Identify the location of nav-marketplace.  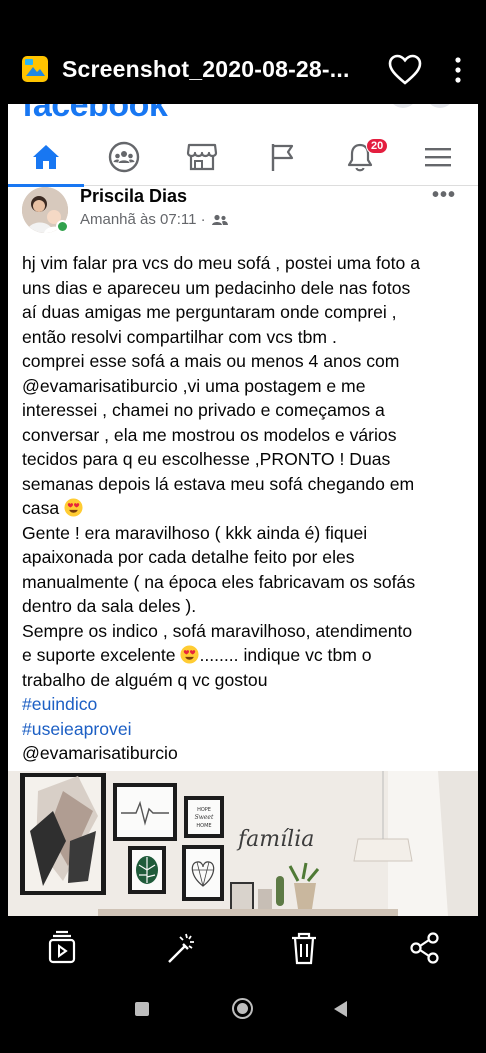
(202, 157).